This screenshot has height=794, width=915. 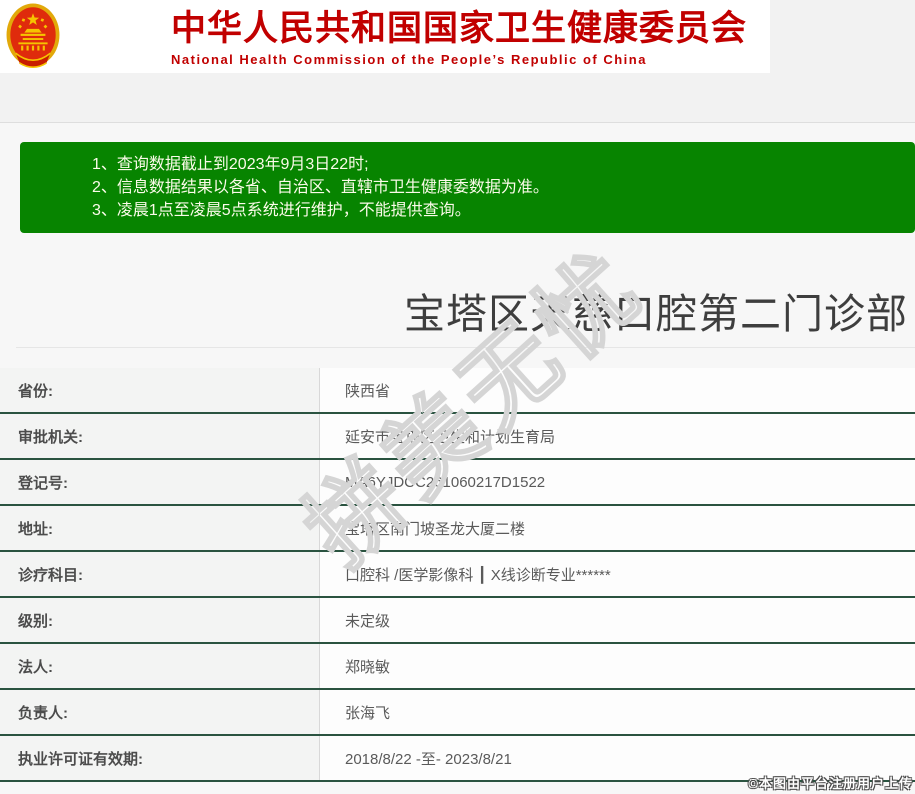 What do you see at coordinates (617, 620) in the screenshot?
I see `field-value: 未定级` at bounding box center [617, 620].